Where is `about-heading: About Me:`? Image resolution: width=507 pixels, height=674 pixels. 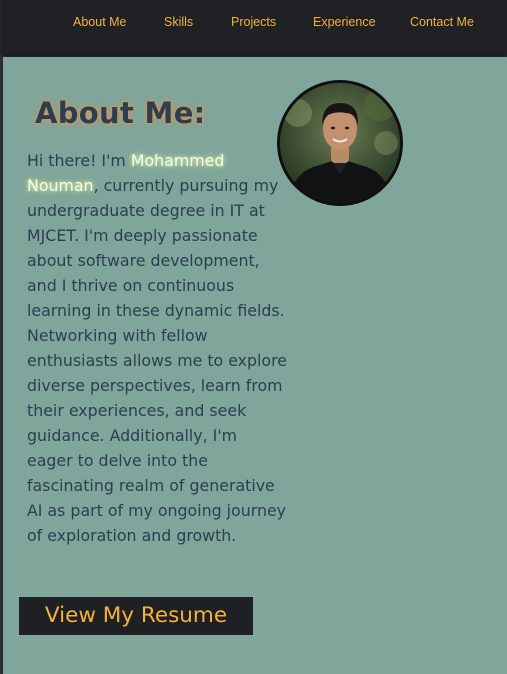
about-heading: About Me: is located at coordinates (120, 113).